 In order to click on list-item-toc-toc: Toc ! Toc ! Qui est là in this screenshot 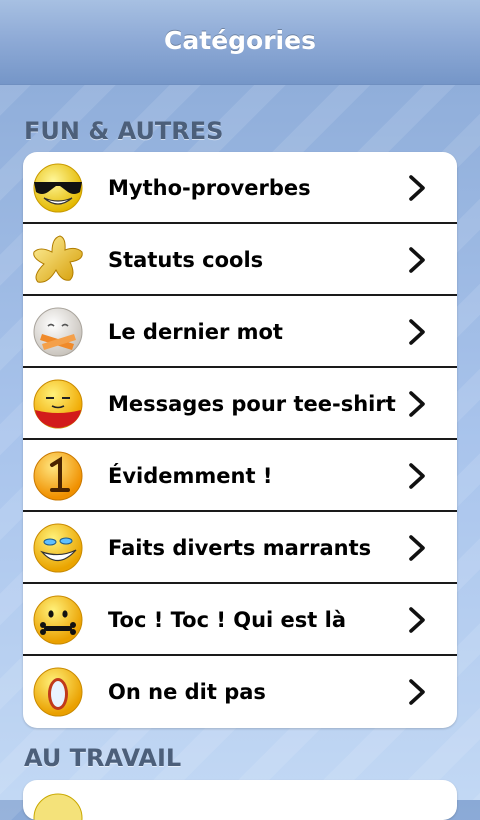, I will do `click(240, 620)`.